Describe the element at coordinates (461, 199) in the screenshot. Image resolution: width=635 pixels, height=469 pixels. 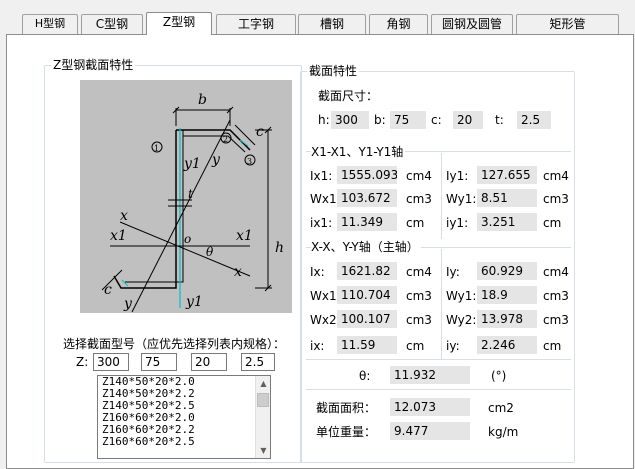
I see `wy1-label: Wy1:` at that location.